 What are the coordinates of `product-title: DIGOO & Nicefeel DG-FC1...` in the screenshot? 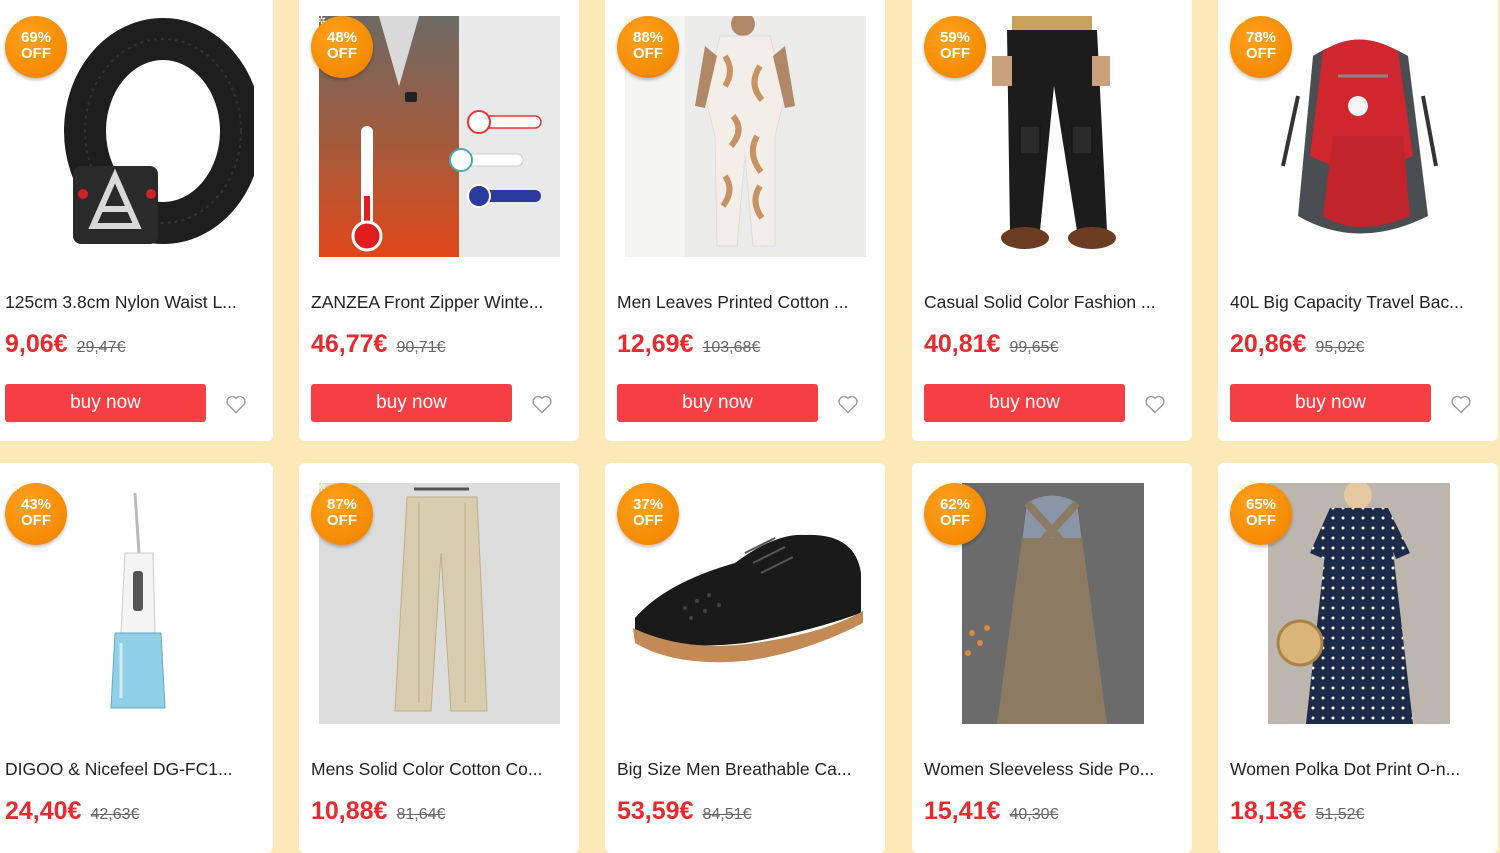 It's located at (130, 769).